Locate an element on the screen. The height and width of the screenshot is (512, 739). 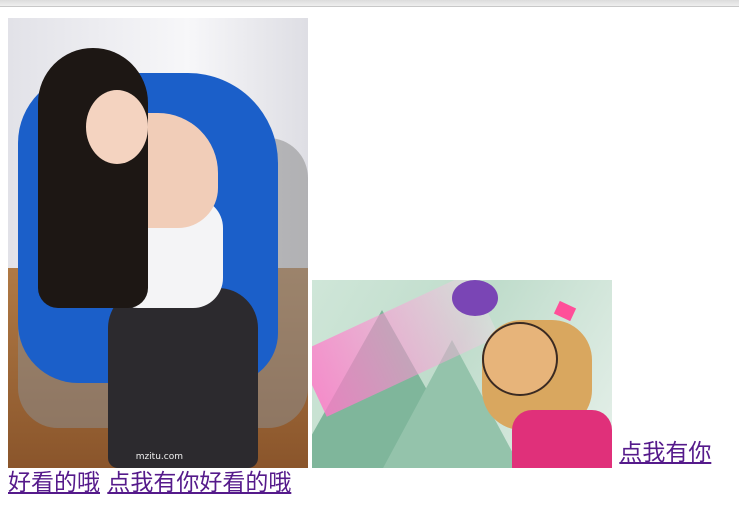
photo-face is located at coordinates (117, 127).